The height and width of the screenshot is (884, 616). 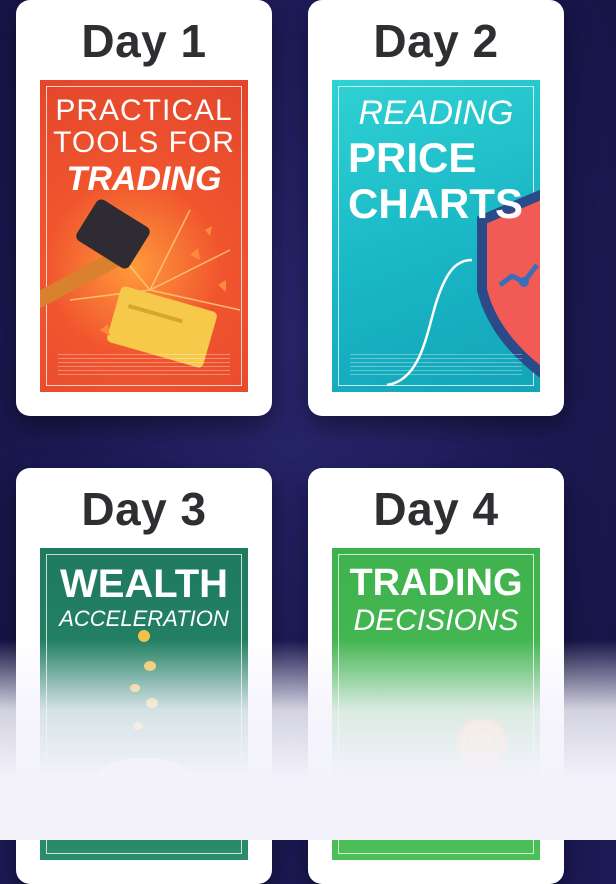 I want to click on cover-title-line-1: READING, so click(x=436, y=113).